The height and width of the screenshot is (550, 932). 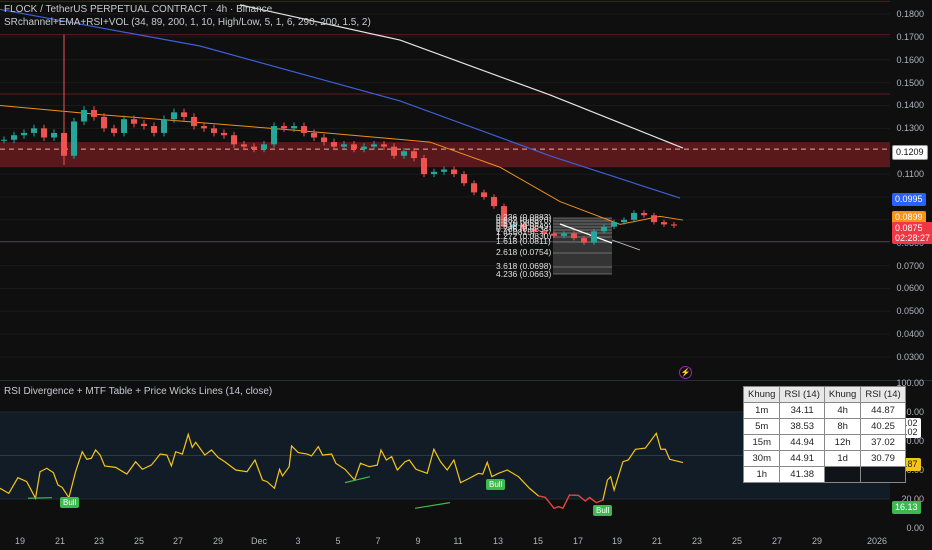 What do you see at coordinates (761, 474) in the screenshot?
I see `cell: 1h` at bounding box center [761, 474].